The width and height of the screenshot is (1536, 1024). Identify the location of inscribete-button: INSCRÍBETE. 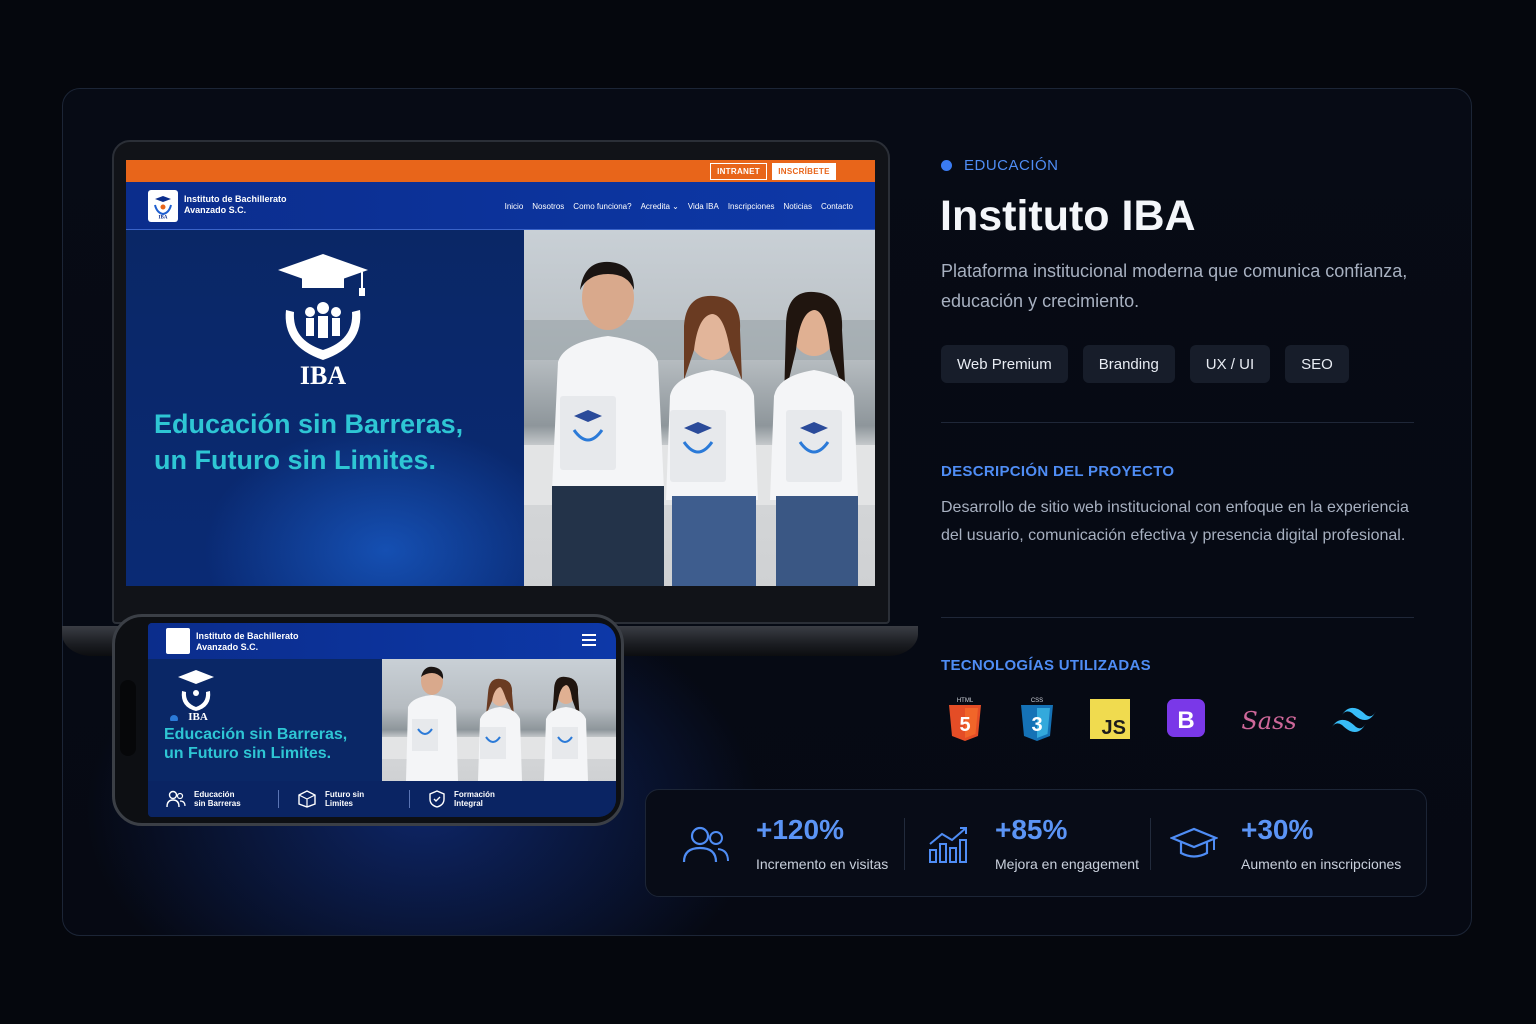
(804, 171).